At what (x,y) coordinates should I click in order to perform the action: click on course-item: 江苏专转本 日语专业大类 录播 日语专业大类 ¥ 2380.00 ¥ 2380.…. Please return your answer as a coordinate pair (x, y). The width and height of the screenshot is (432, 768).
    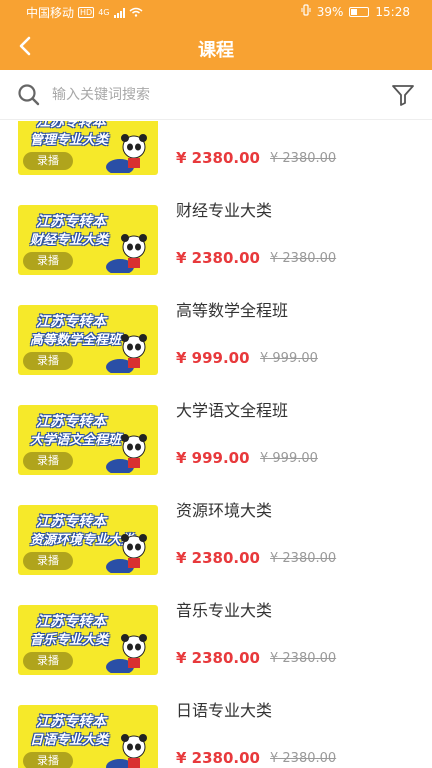
    Looking at the image, I should click on (216, 731).